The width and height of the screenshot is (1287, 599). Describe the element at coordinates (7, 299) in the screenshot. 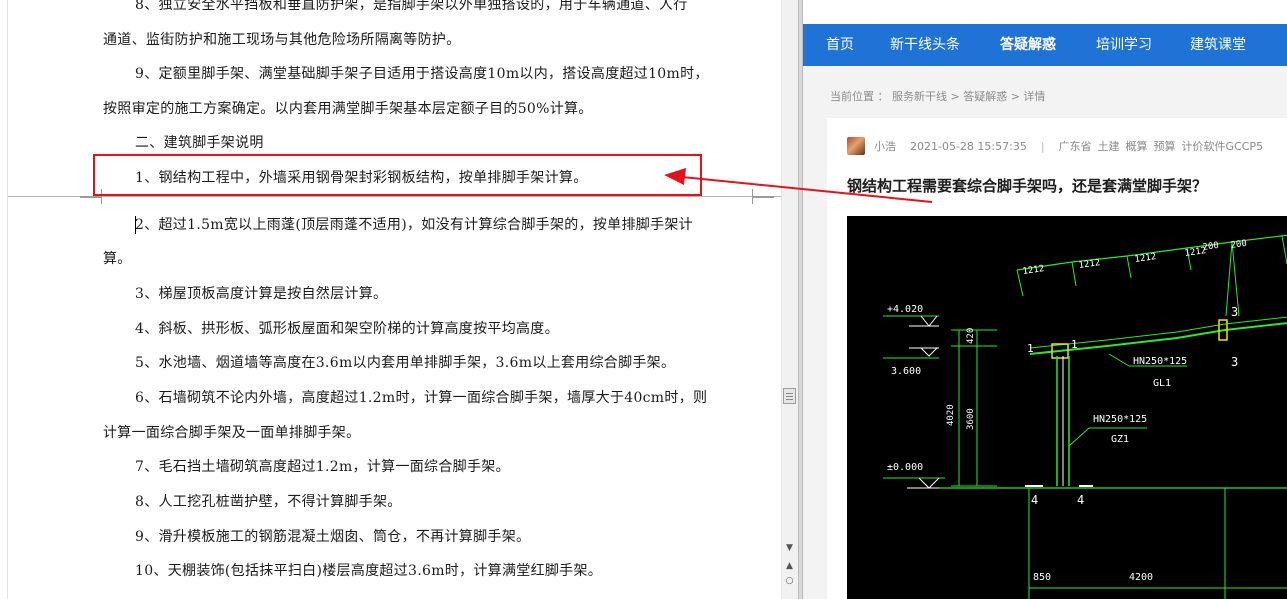

I see `document-page-edge` at that location.